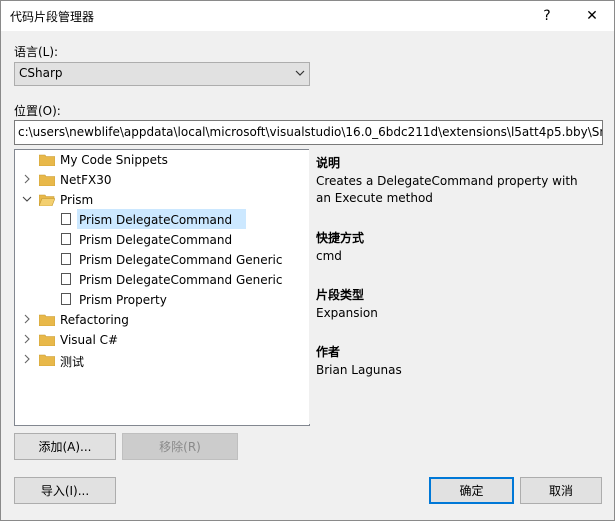 This screenshot has width=615, height=521. What do you see at coordinates (328, 163) in the screenshot?
I see `description-heading: 说明` at bounding box center [328, 163].